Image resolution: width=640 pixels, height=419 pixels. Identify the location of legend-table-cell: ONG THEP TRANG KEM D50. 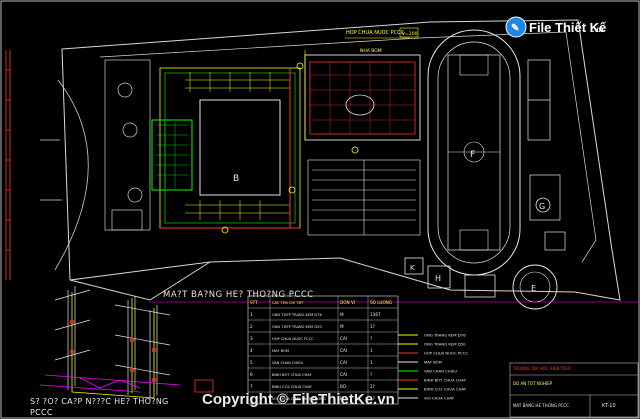
(297, 327).